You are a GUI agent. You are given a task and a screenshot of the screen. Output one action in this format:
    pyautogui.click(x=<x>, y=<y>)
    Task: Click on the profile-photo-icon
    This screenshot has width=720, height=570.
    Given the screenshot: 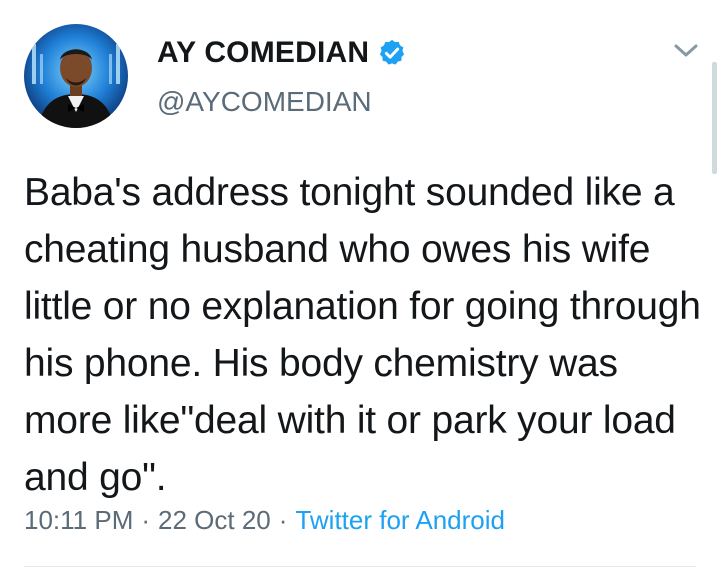 What is the action you would take?
    pyautogui.click(x=76, y=76)
    